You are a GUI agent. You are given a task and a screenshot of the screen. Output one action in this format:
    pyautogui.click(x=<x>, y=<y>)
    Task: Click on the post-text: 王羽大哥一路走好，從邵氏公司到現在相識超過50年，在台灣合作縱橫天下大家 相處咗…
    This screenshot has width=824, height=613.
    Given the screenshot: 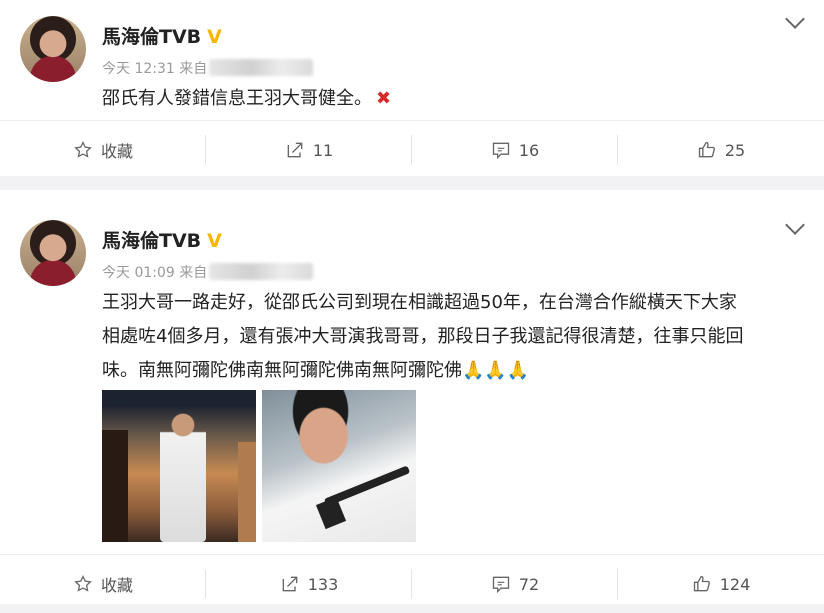 What is the action you would take?
    pyautogui.click(x=422, y=337)
    